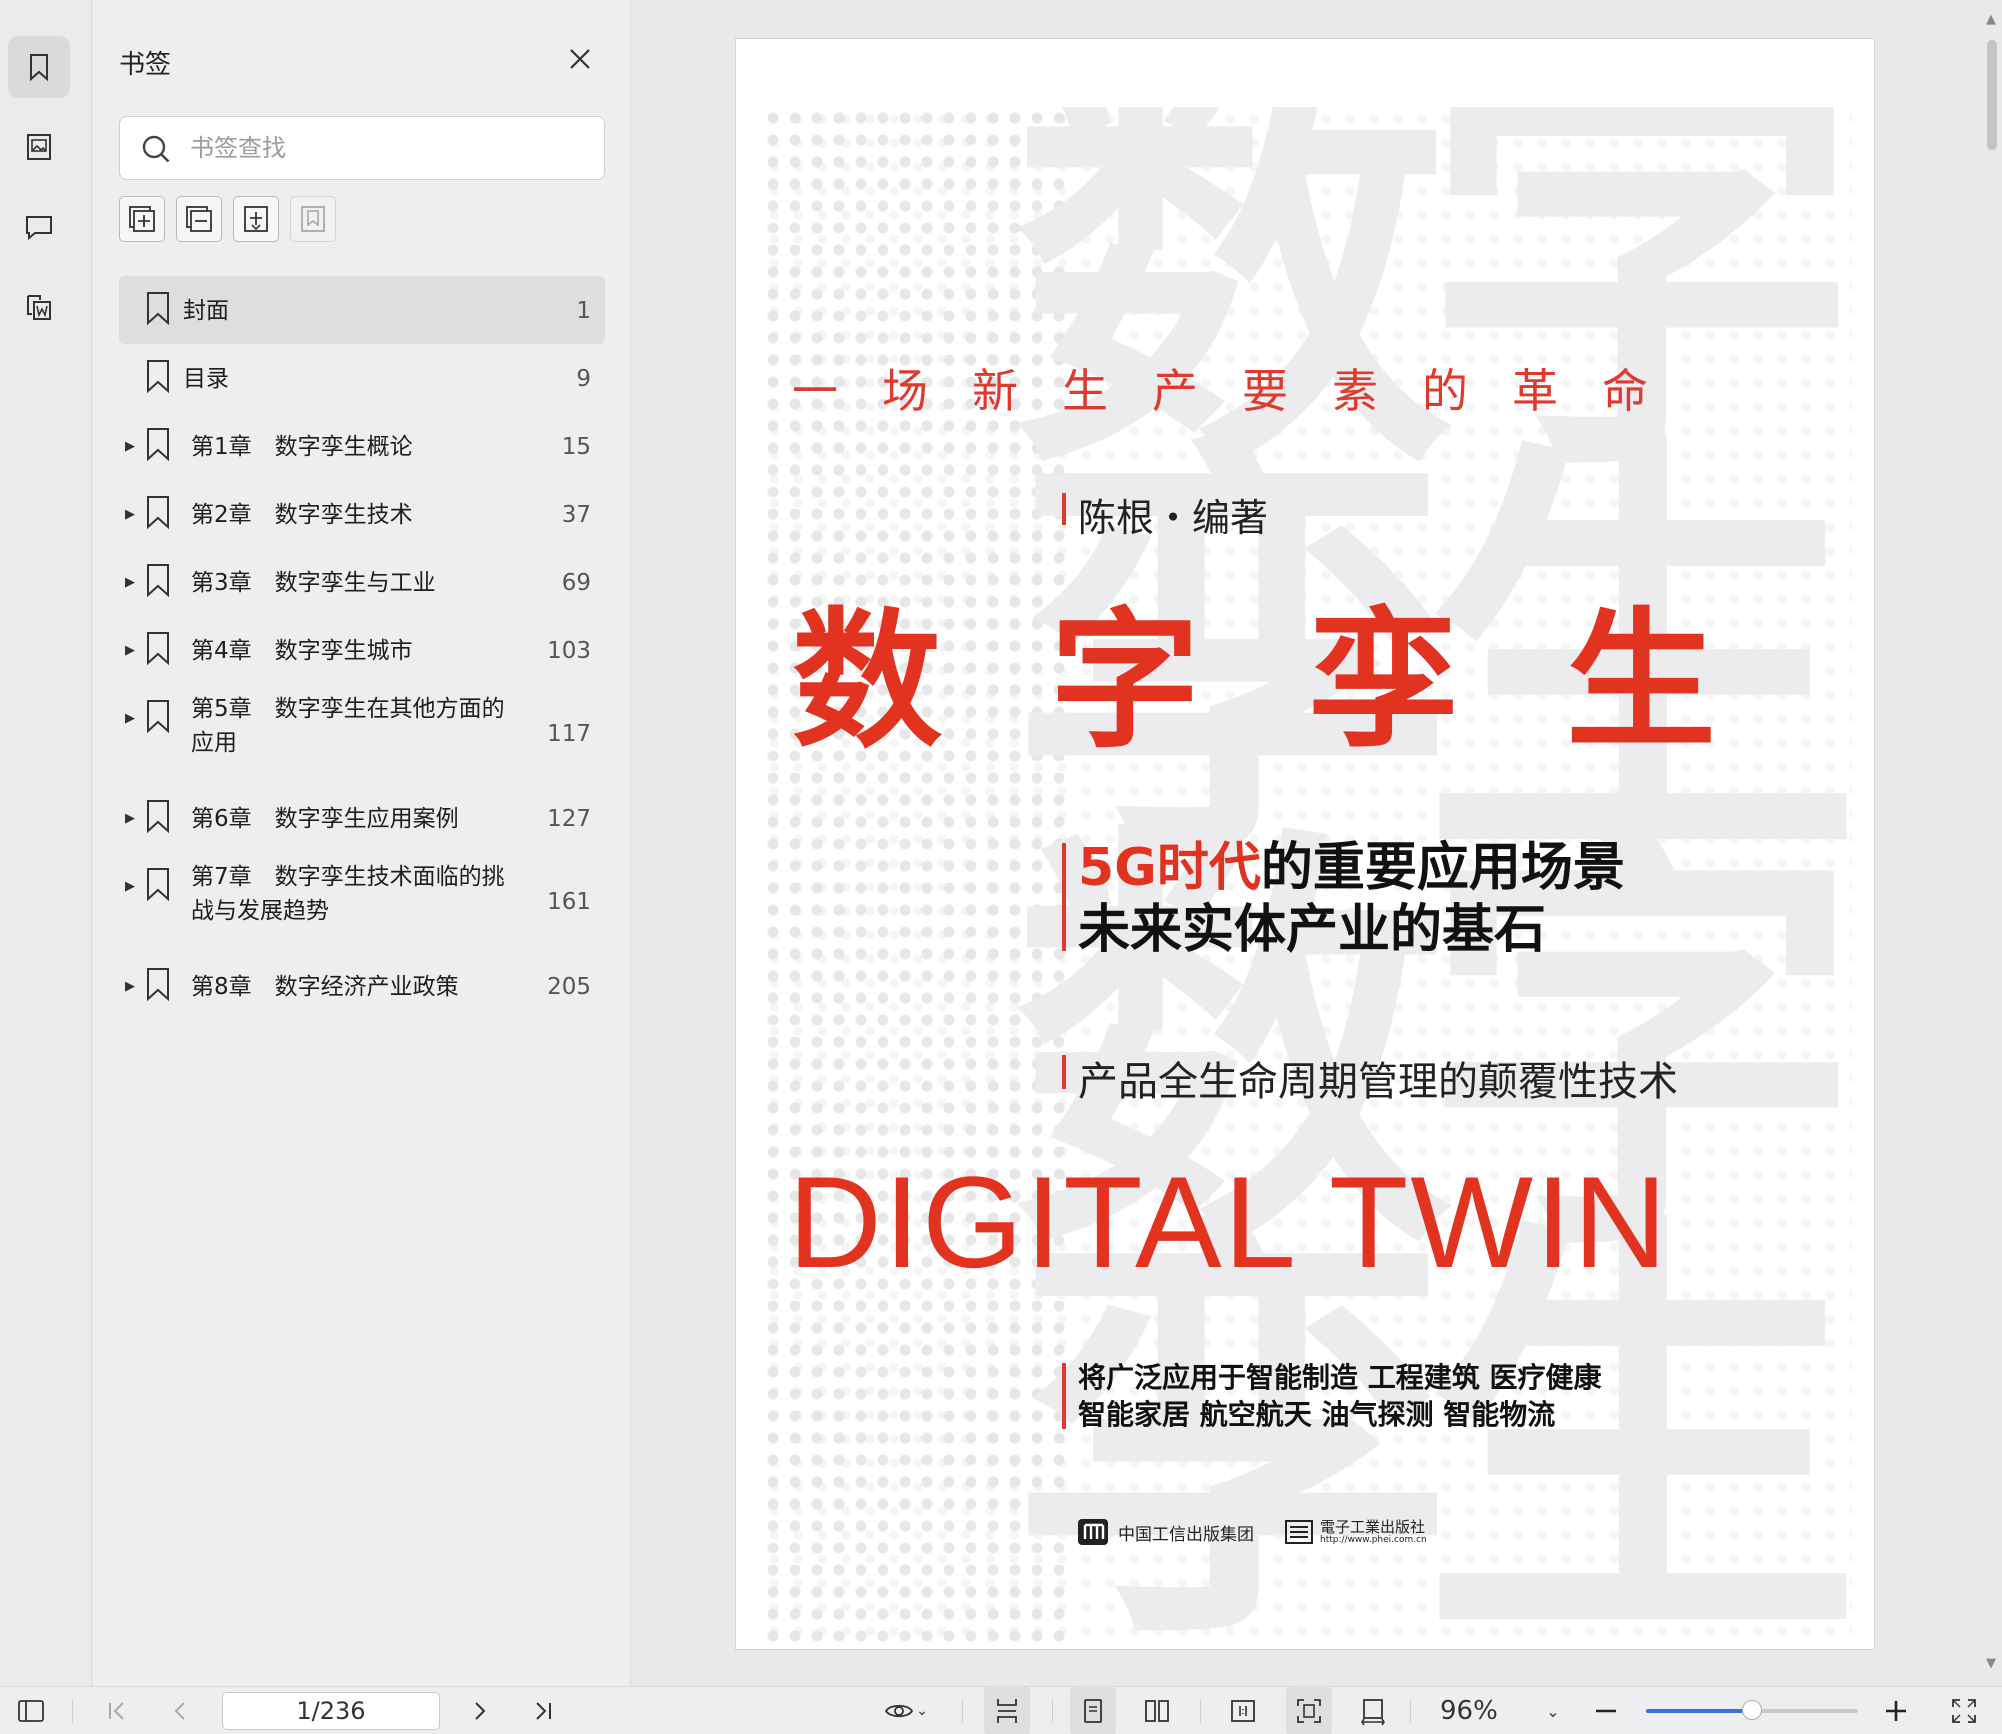  I want to click on bookmark-item: ▶ 第7章 数字孪生技术面临的挑 战与发展趋势 161, so click(362, 902).